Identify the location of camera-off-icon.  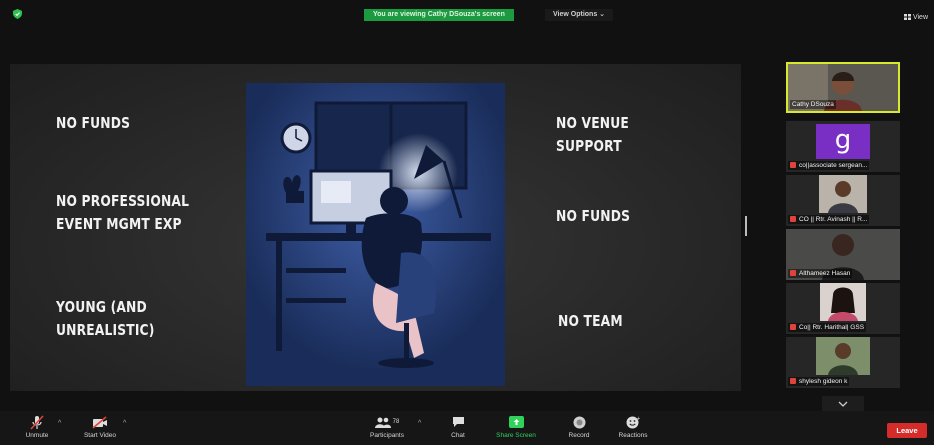
(99, 422).